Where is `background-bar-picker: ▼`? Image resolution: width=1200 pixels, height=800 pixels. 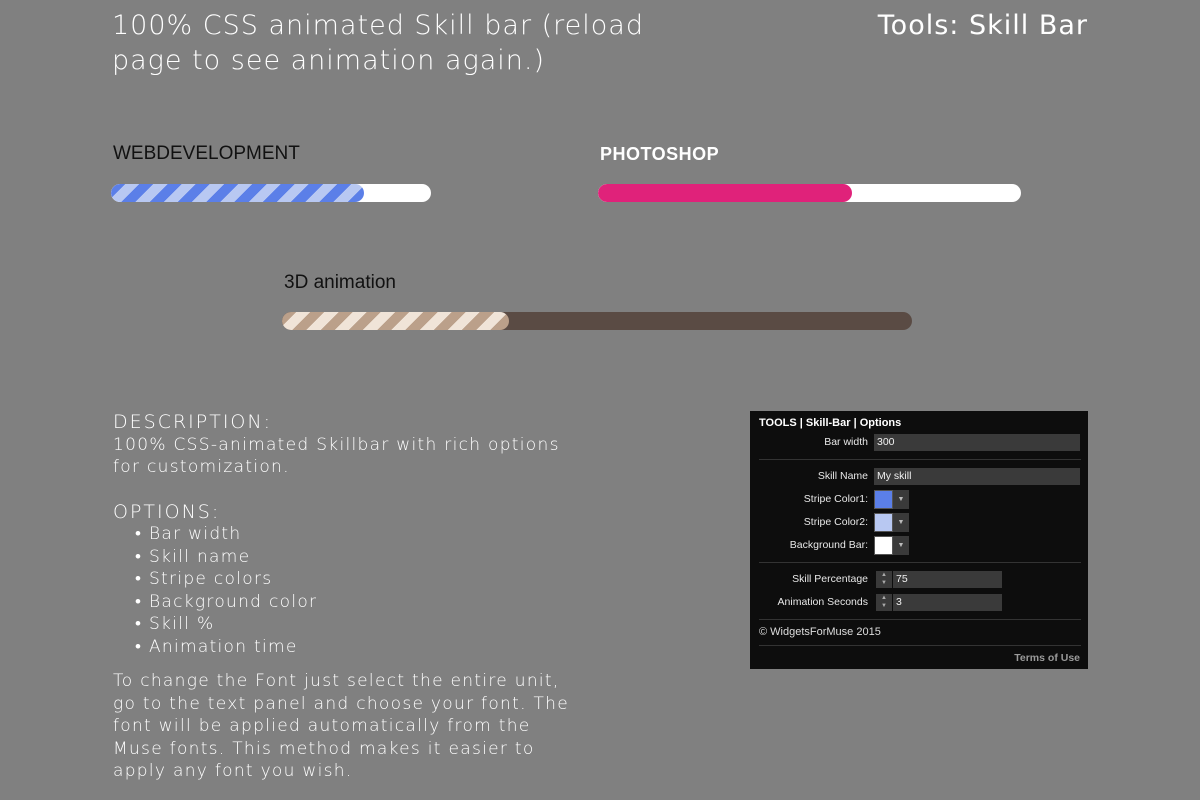 background-bar-picker: ▼ is located at coordinates (891, 545).